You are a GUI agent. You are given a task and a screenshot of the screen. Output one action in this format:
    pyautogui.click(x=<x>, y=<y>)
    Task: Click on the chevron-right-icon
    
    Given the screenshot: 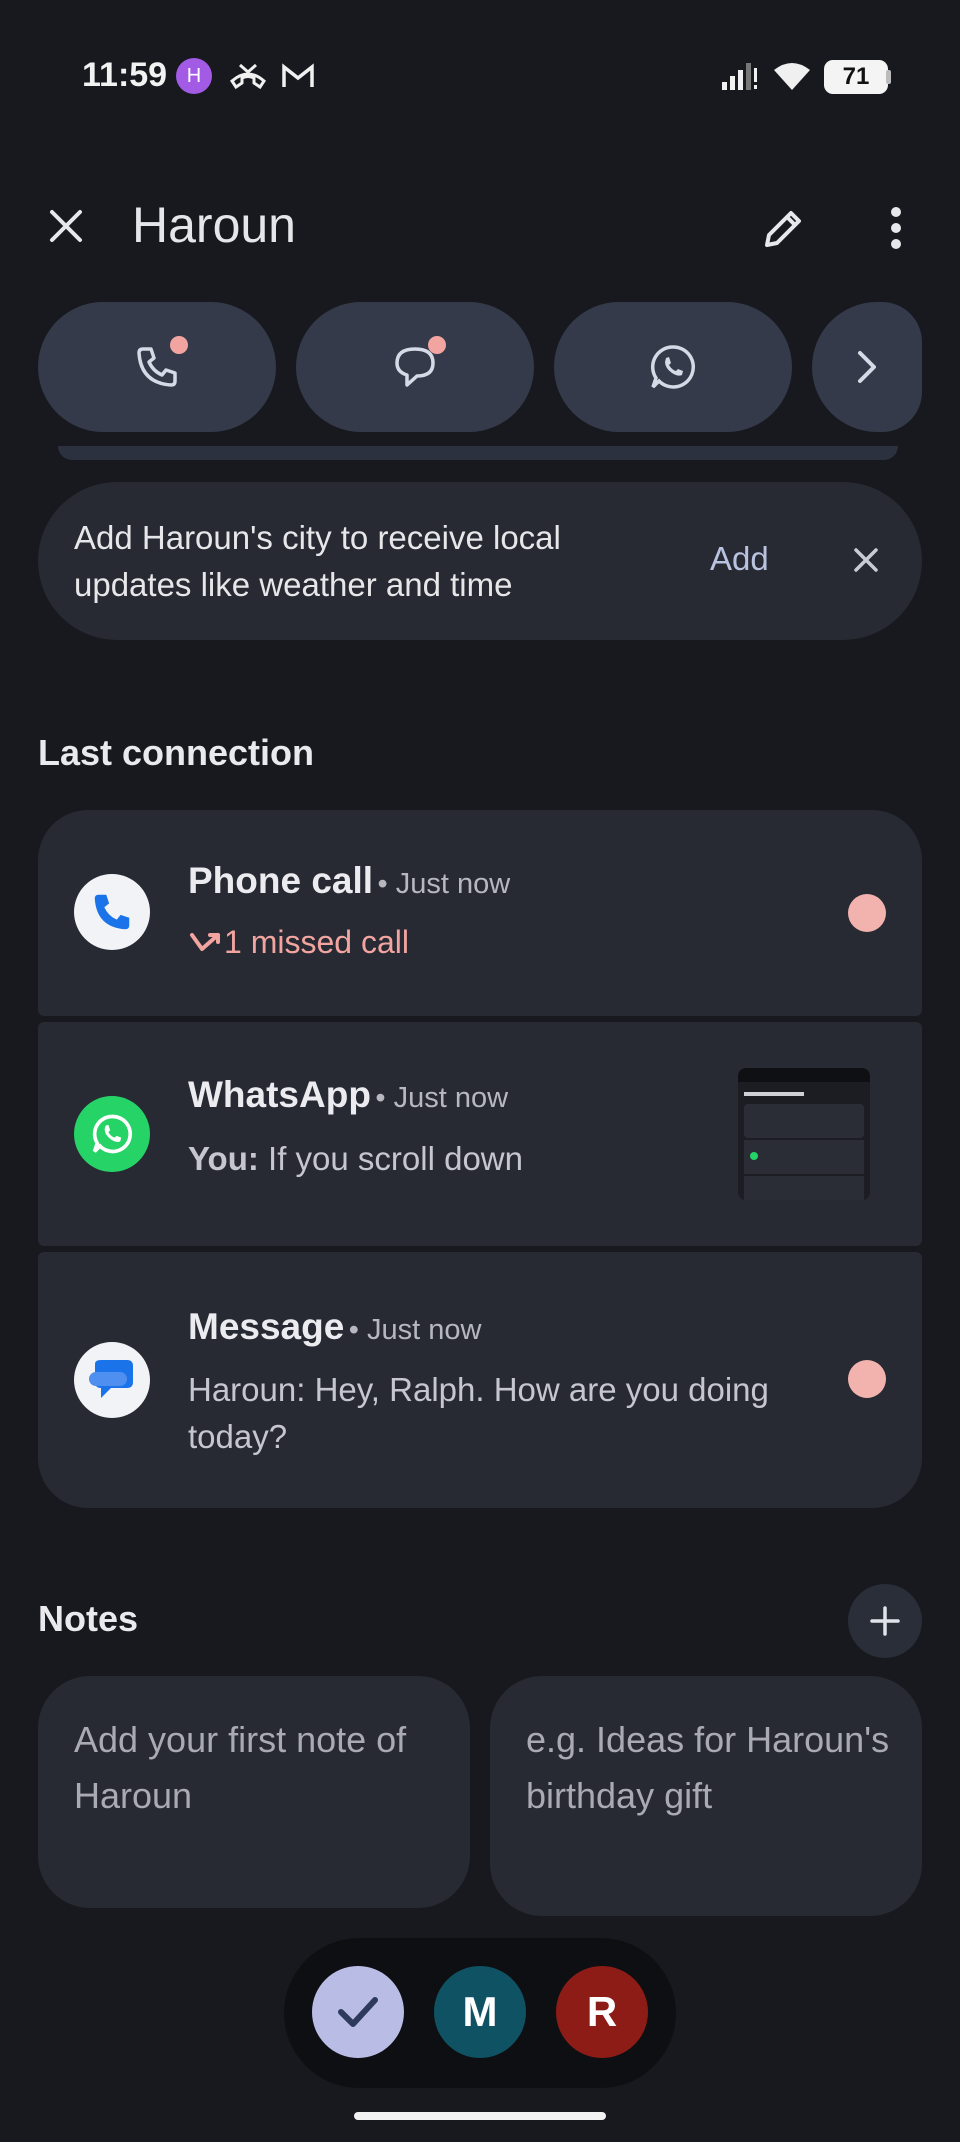 What is the action you would take?
    pyautogui.click(x=867, y=367)
    